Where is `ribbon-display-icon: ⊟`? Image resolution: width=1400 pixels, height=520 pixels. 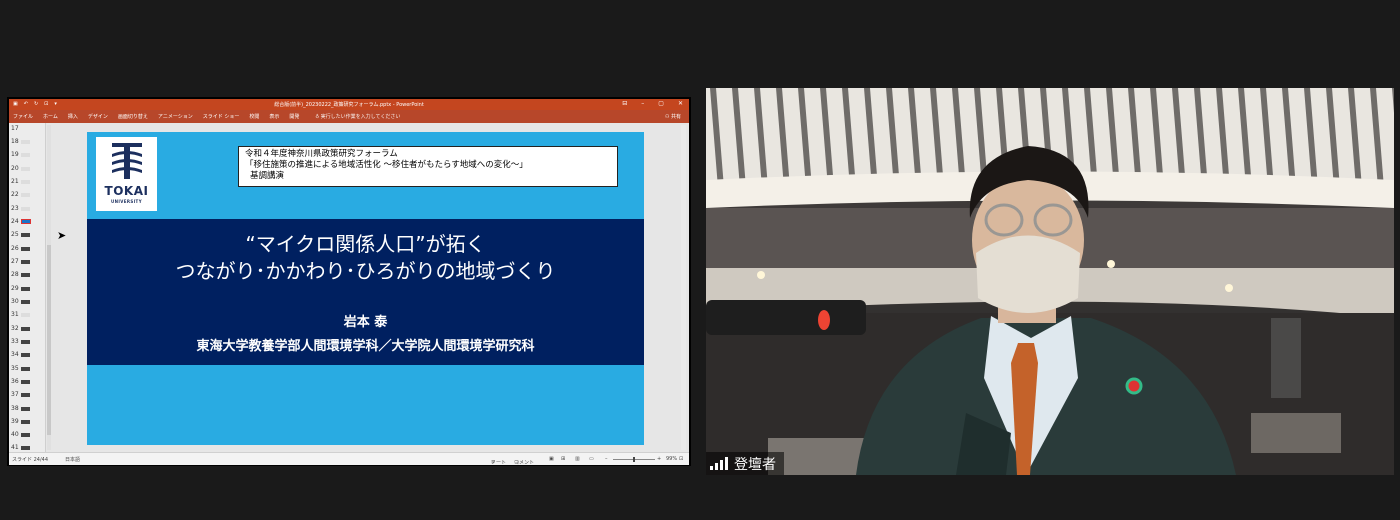 ribbon-display-icon: ⊟ is located at coordinates (624, 103).